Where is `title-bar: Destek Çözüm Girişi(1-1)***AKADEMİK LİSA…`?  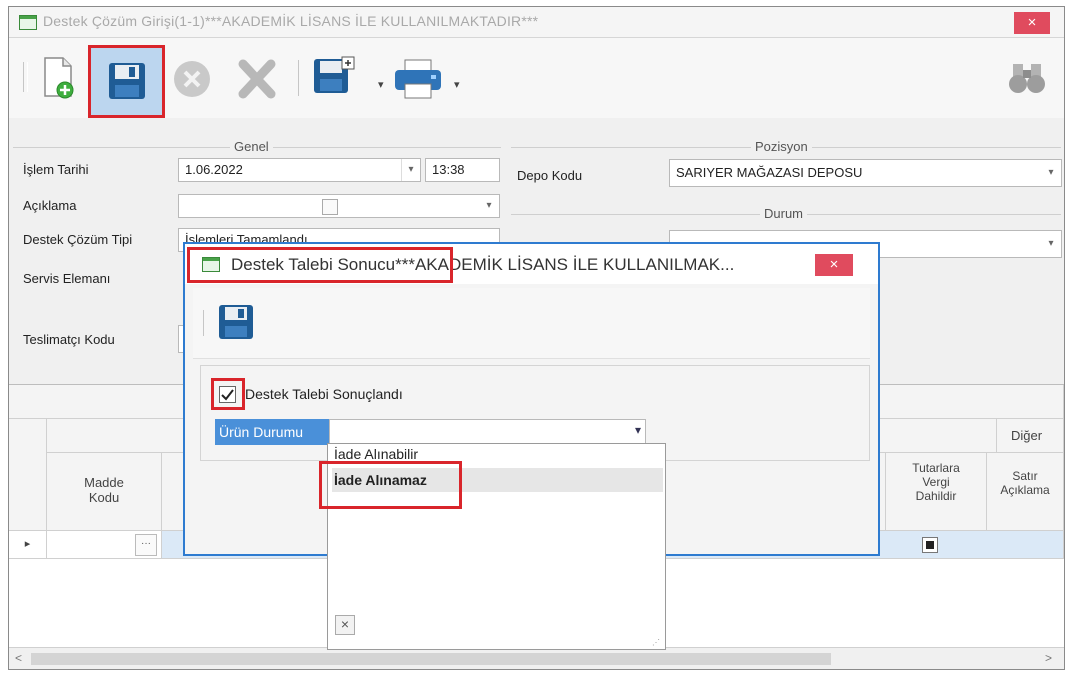
title-bar: Destek Çözüm Girişi(1-1)***AKADEMİK LİSA… is located at coordinates (536, 22).